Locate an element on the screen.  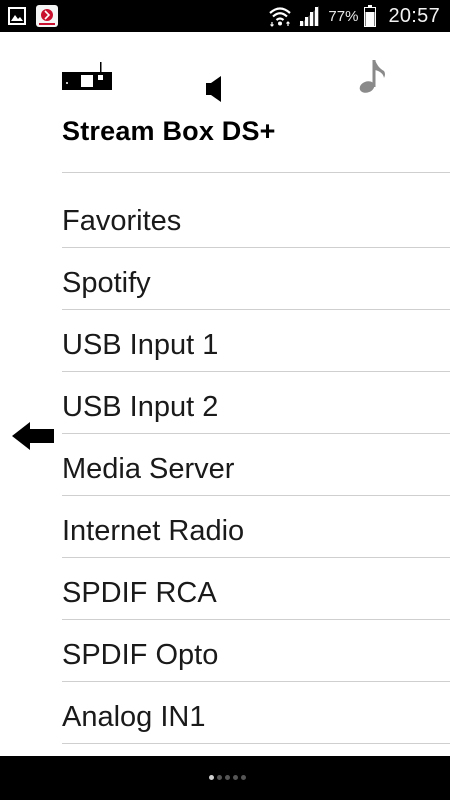
page-indicator is located at coordinates (227, 777).